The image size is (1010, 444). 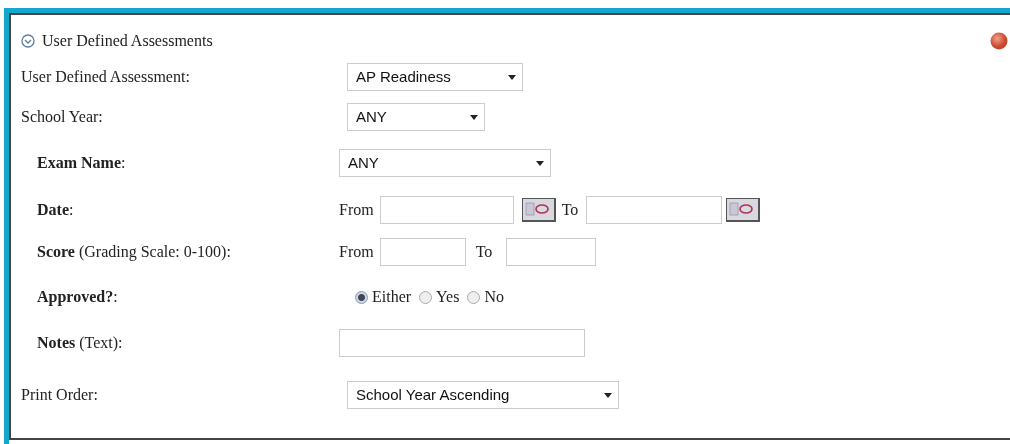 What do you see at coordinates (78, 297) in the screenshot?
I see `field-label: Approved?:` at bounding box center [78, 297].